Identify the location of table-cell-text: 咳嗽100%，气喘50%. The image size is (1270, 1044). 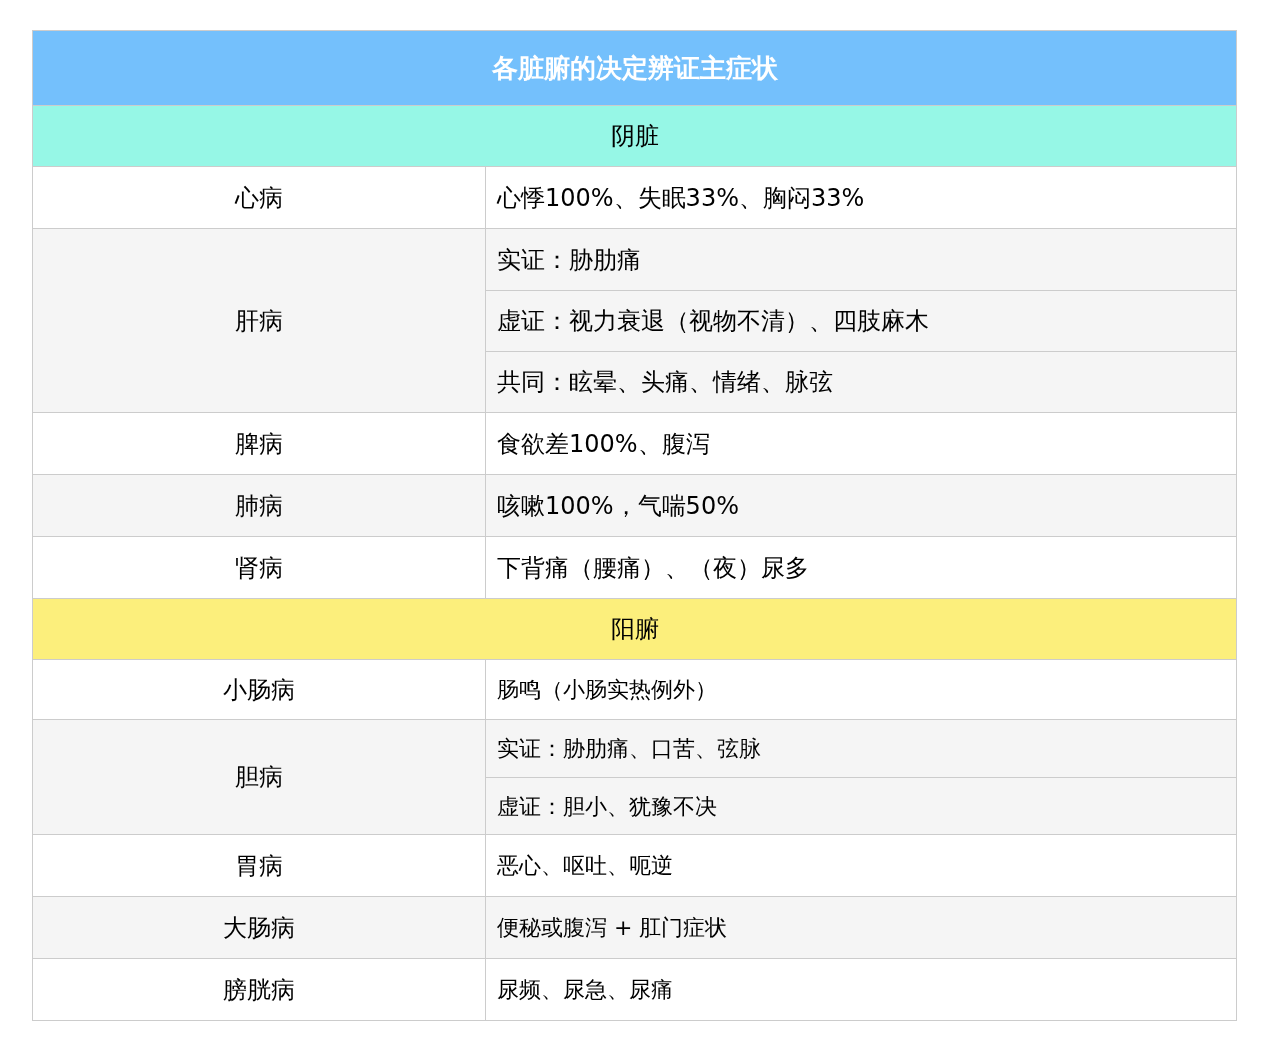
(618, 506).